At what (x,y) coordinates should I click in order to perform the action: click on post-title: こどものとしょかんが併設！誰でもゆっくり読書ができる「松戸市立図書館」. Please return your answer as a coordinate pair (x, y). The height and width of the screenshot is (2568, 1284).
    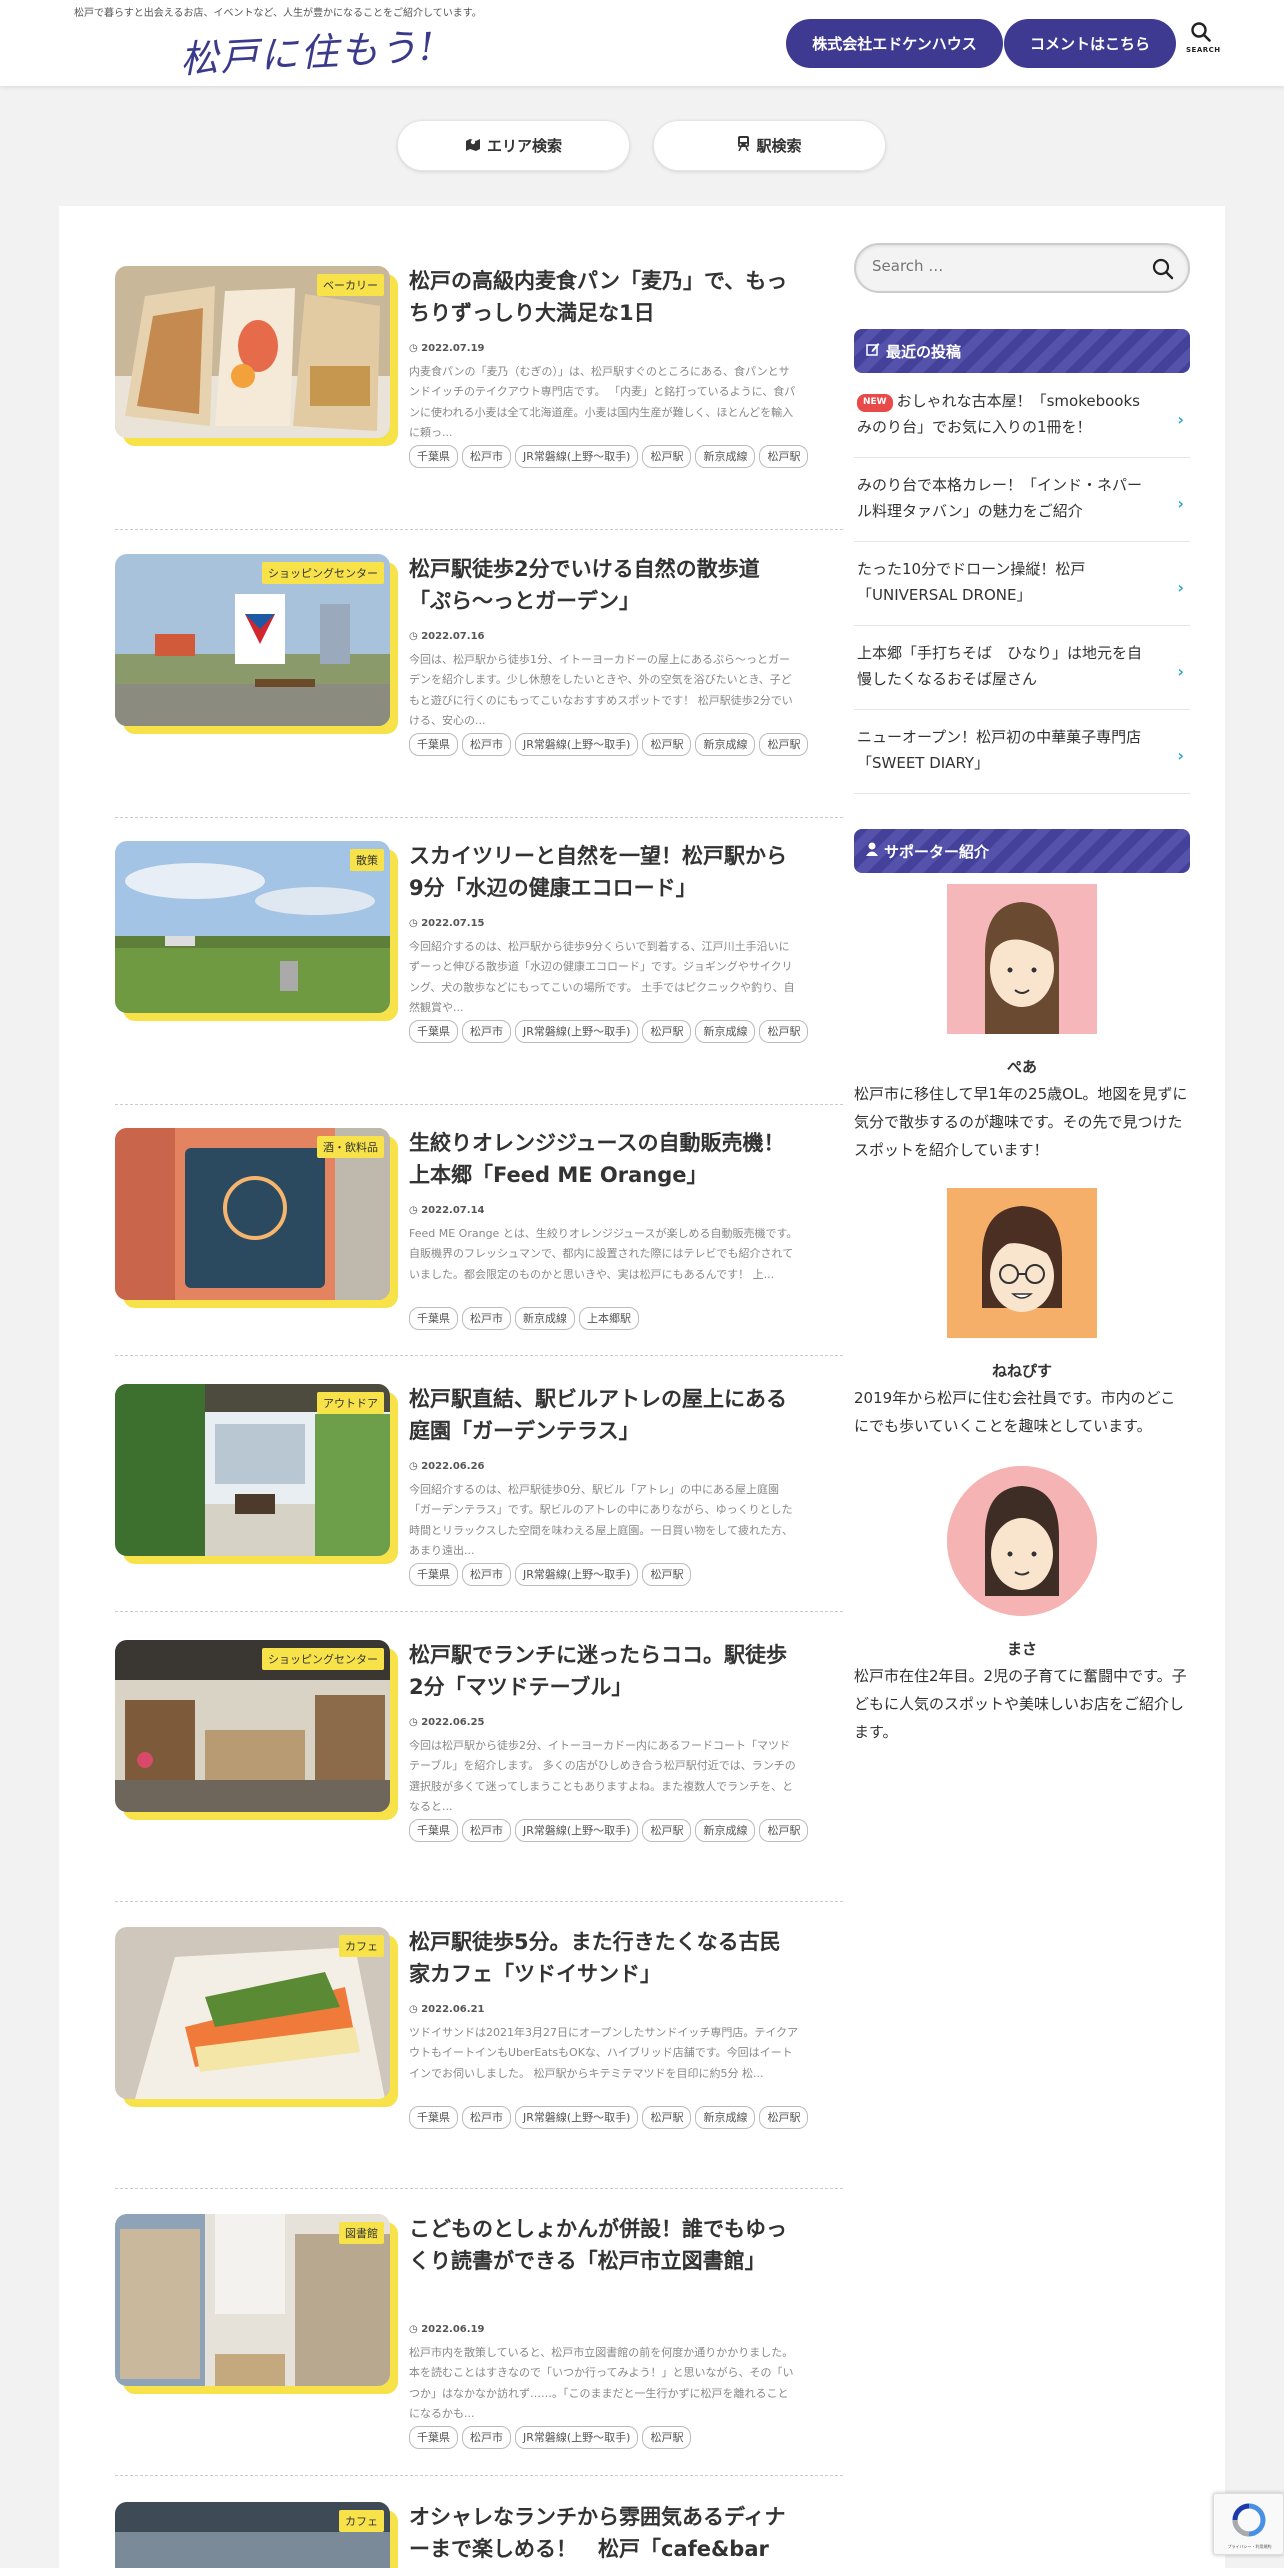
    Looking at the image, I should click on (605, 2245).